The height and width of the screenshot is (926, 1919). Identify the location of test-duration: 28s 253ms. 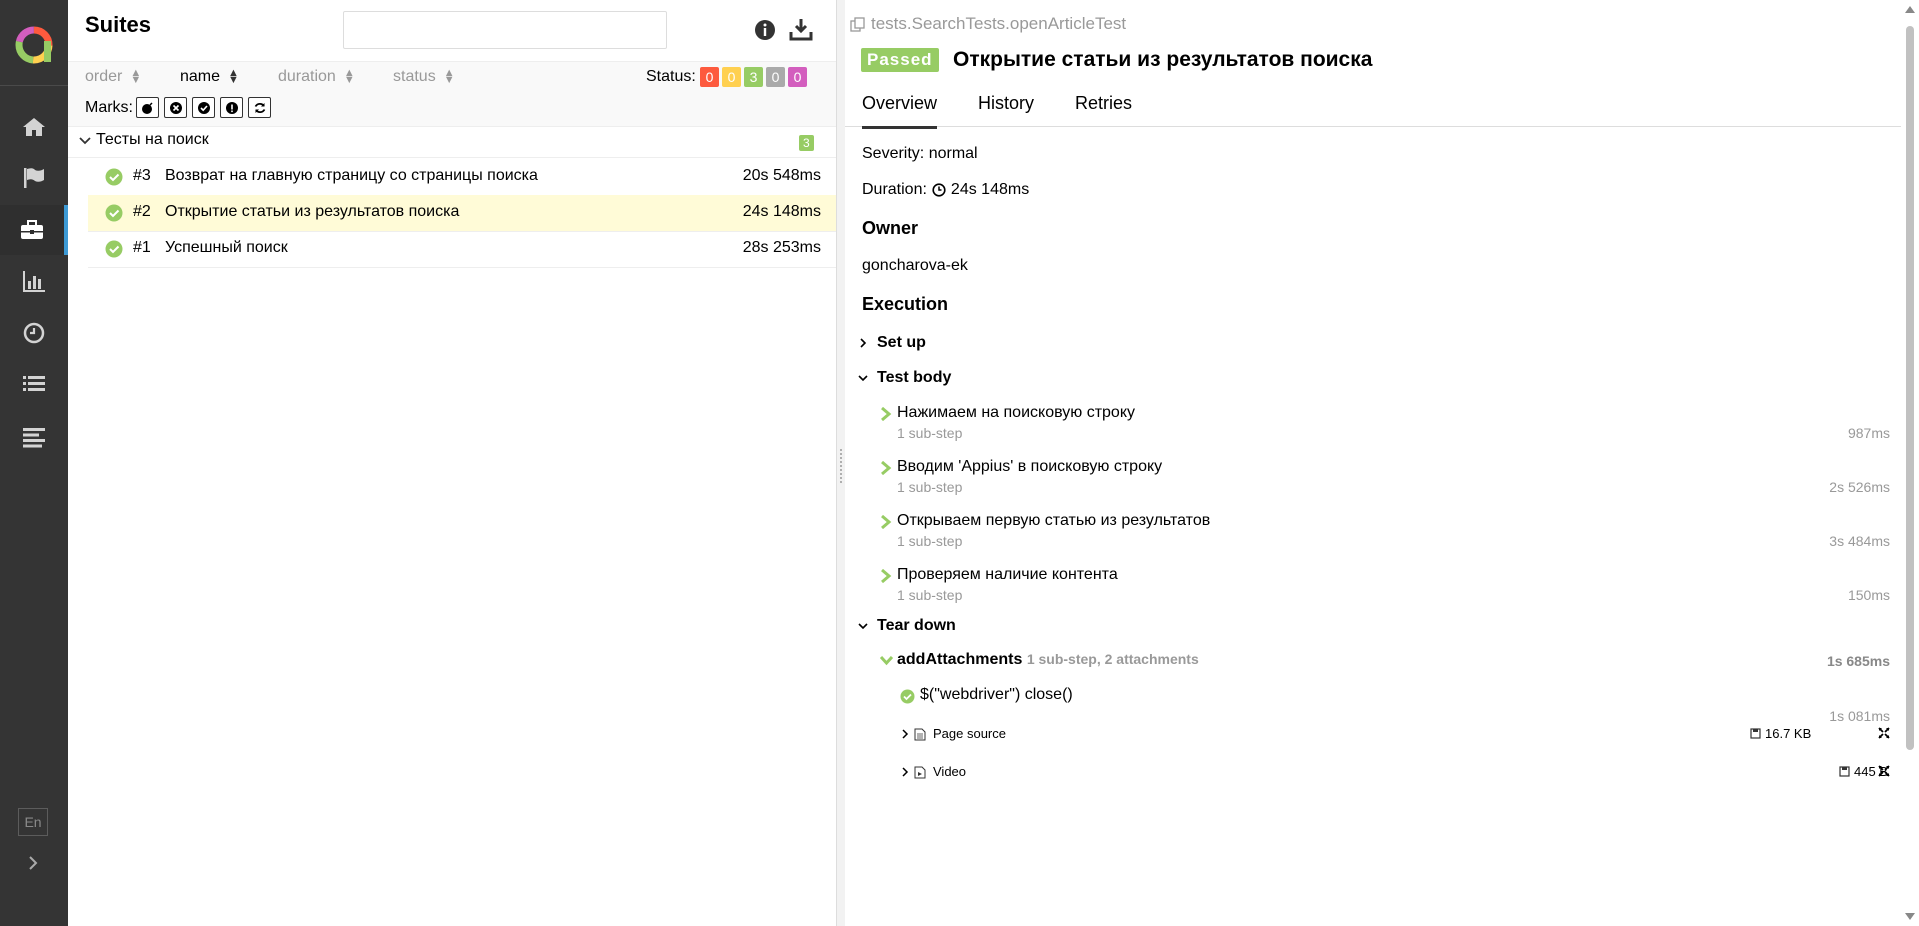
(781, 247).